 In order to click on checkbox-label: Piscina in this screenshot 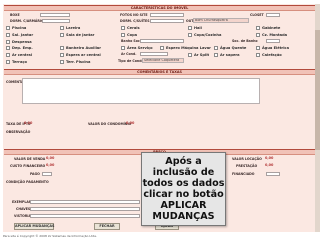, I will do `click(19, 27)`.